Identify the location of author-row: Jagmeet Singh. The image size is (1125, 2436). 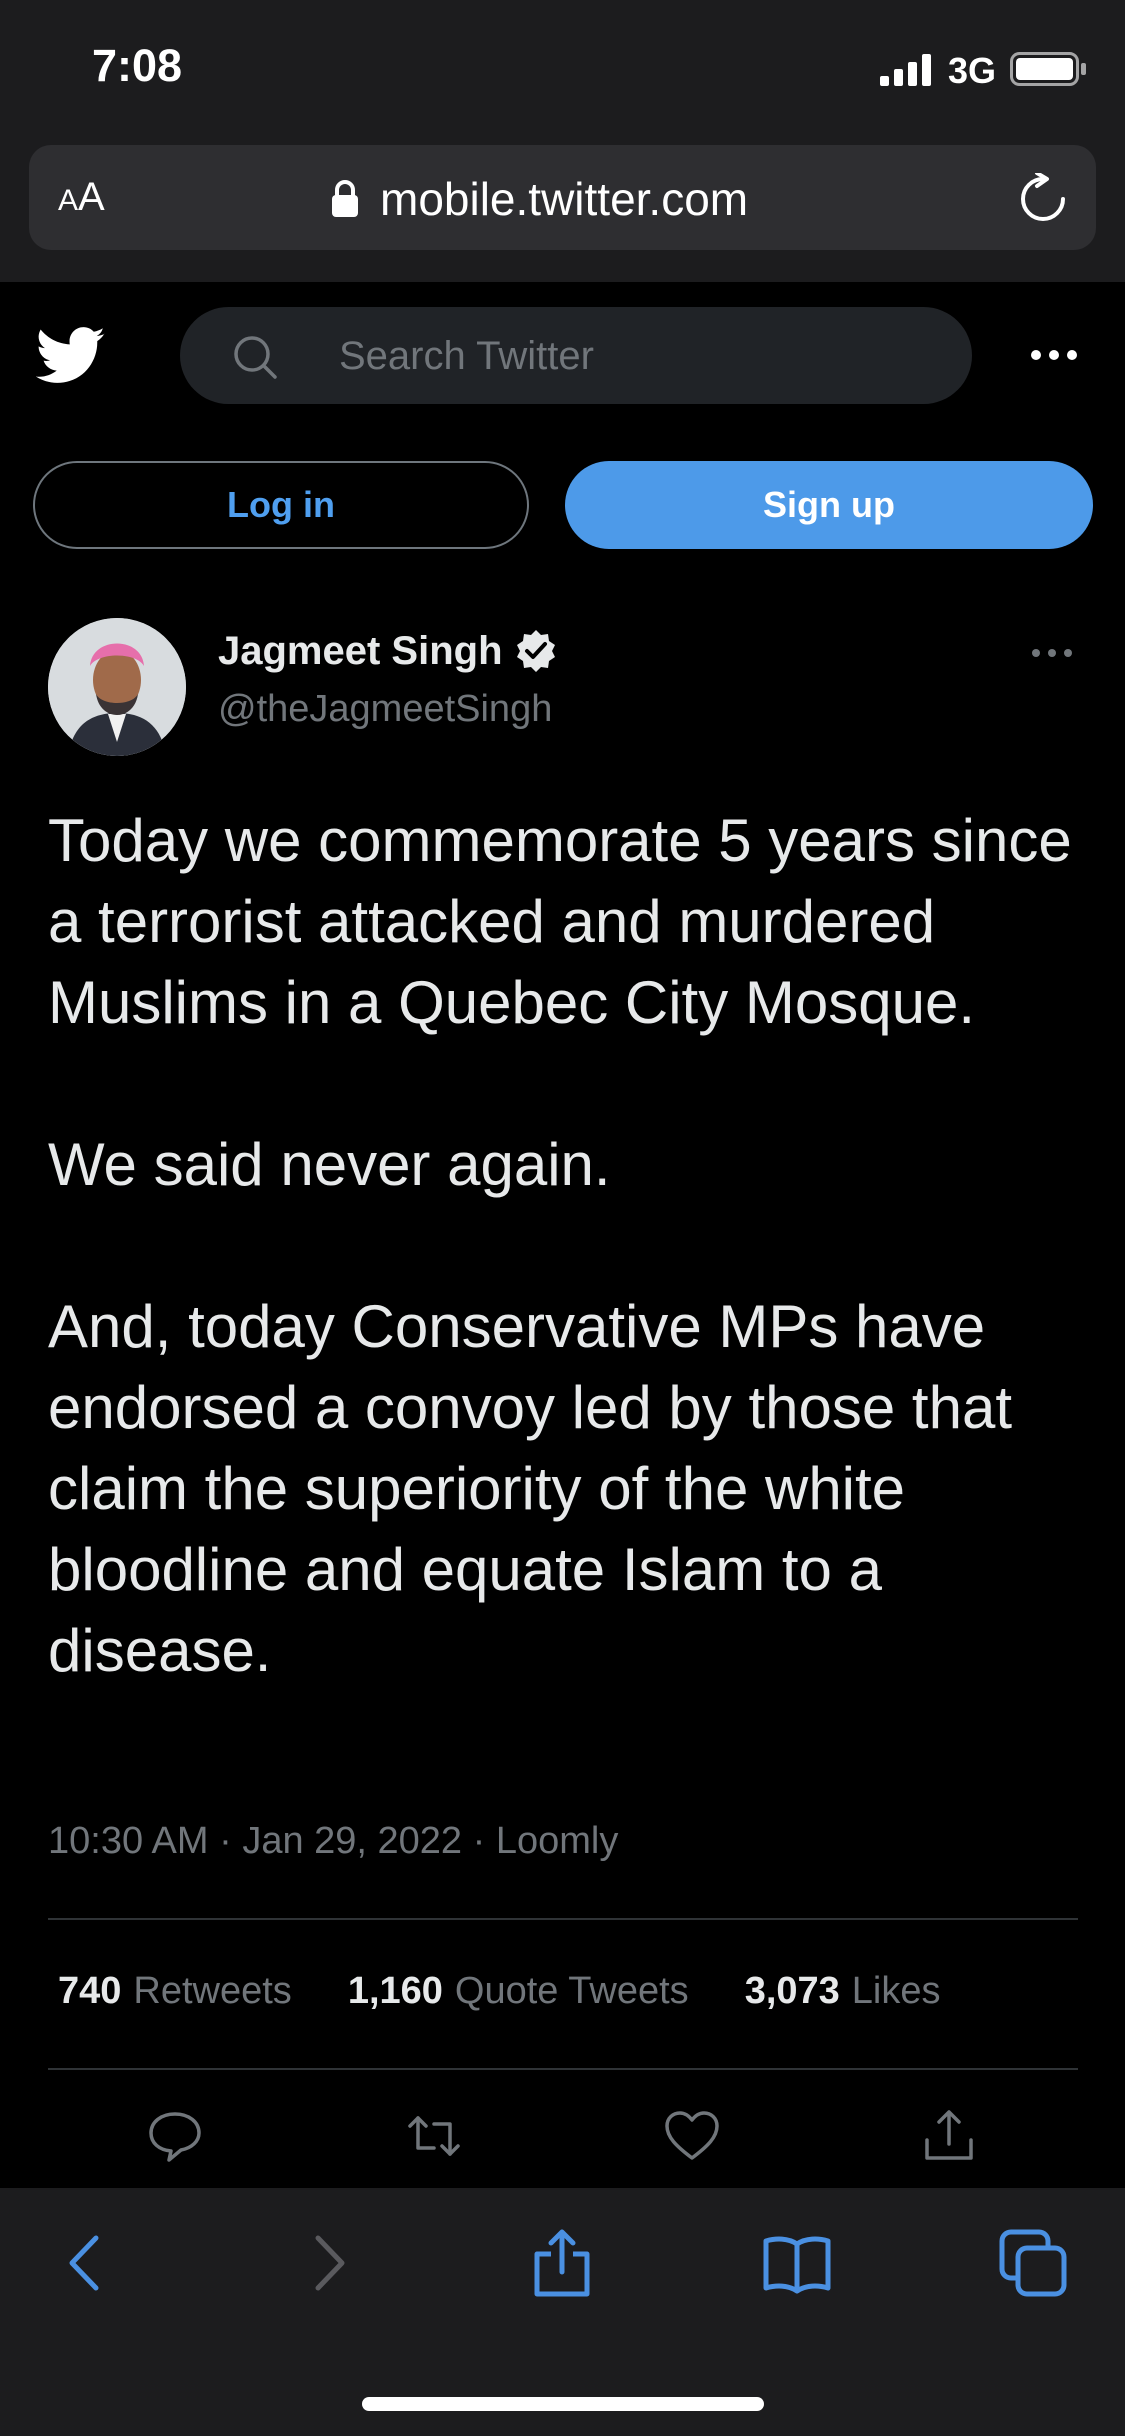
(388, 651).